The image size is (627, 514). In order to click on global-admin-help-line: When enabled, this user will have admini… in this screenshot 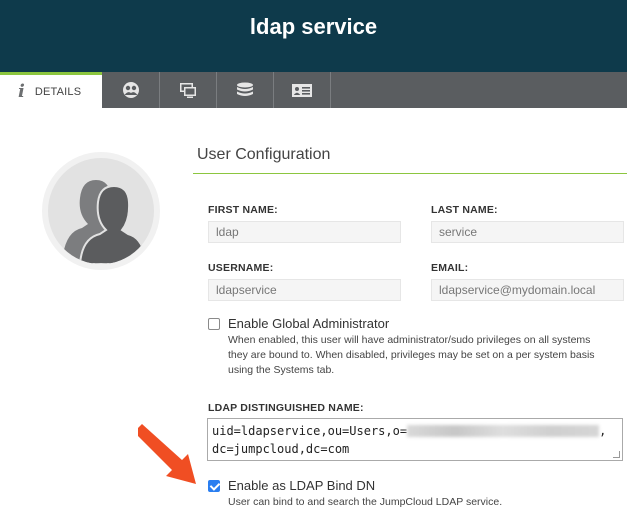, I will do `click(409, 340)`.